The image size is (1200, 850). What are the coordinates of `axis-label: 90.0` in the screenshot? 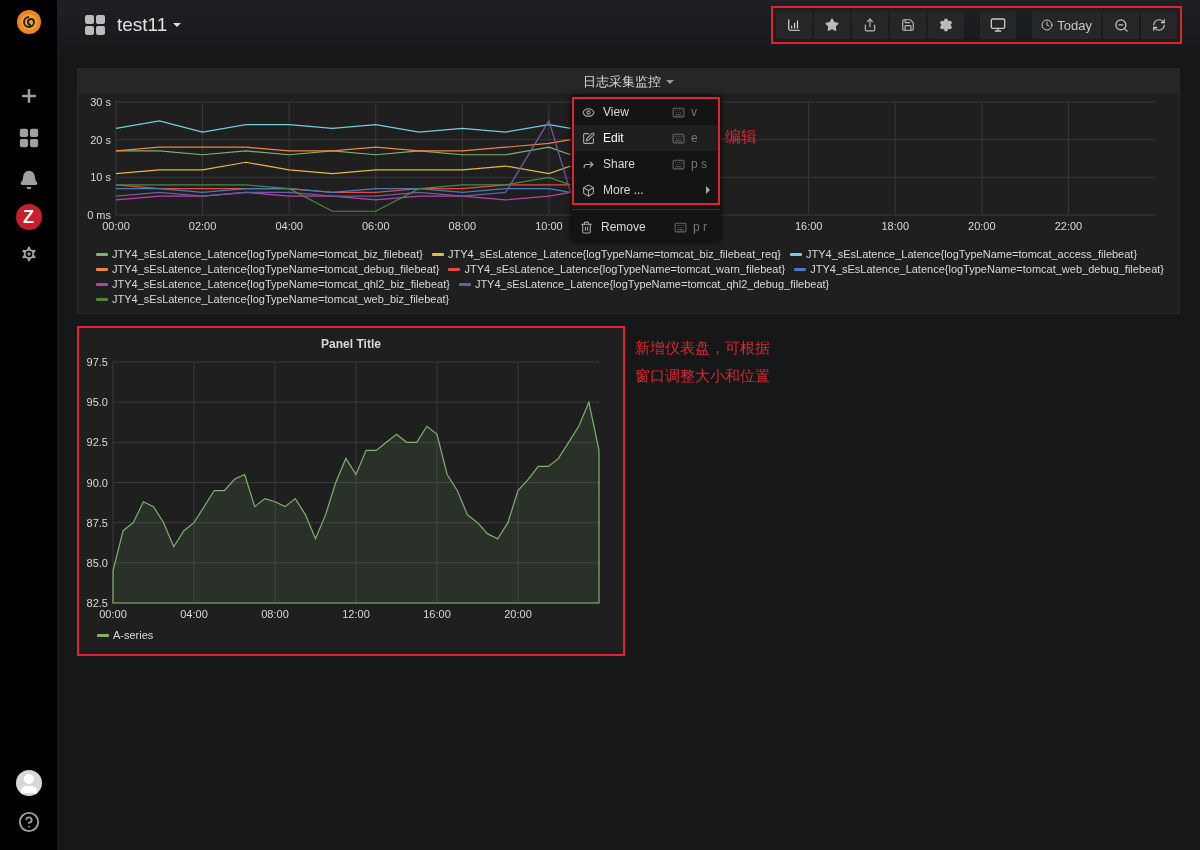 It's located at (97, 482).